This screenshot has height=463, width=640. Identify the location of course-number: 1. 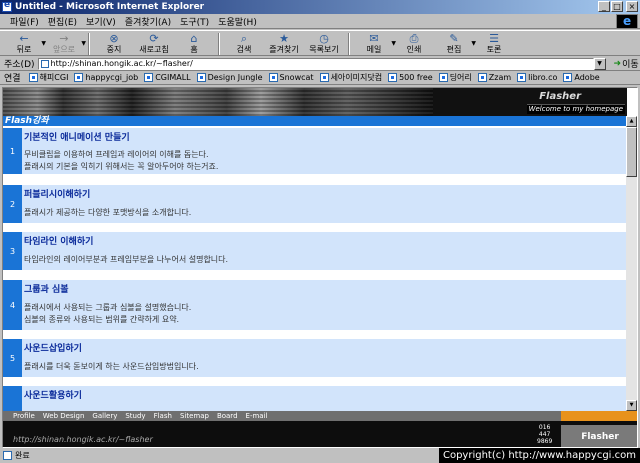
(12, 151).